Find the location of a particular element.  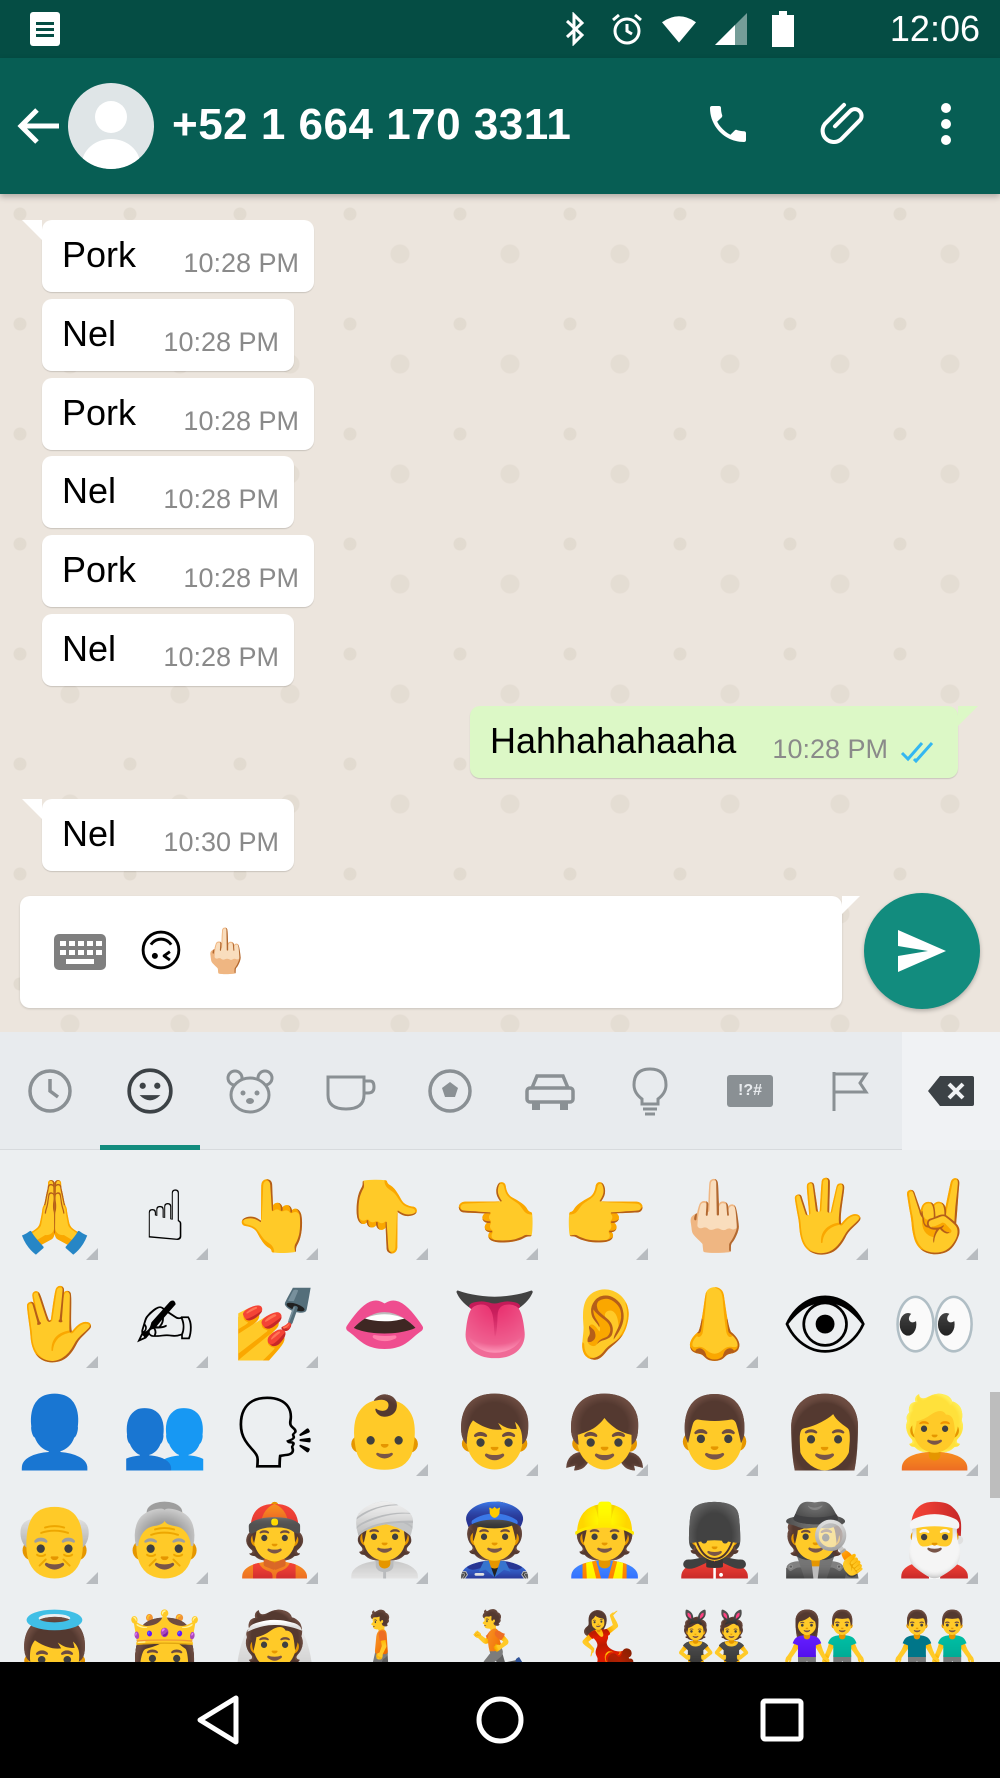

incoming-message: Nel 10:30 PM is located at coordinates (158, 835).